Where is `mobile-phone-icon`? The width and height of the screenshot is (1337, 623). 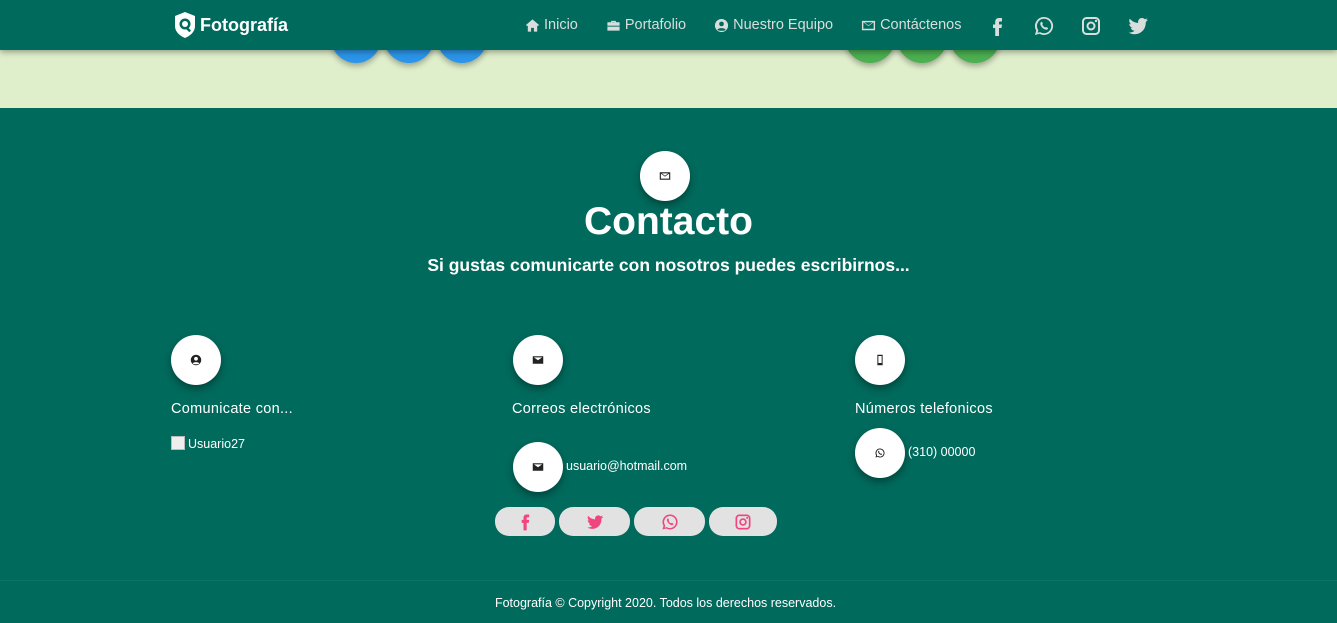
mobile-phone-icon is located at coordinates (880, 360).